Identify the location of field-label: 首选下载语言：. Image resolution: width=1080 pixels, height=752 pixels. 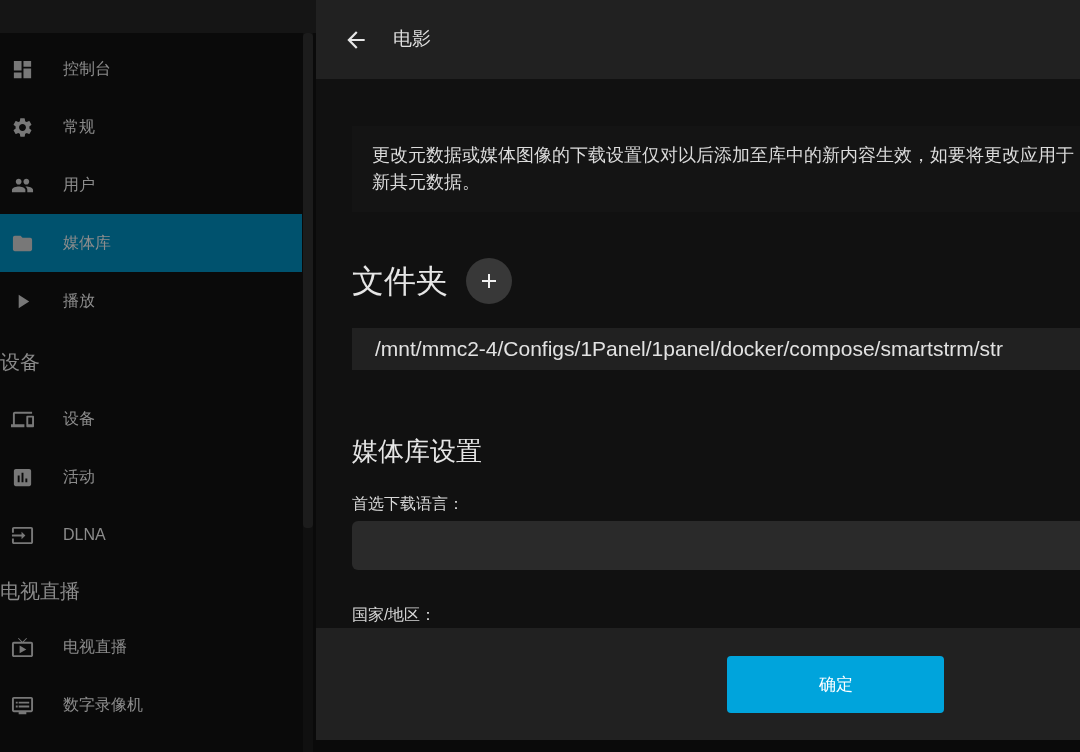
(408, 504).